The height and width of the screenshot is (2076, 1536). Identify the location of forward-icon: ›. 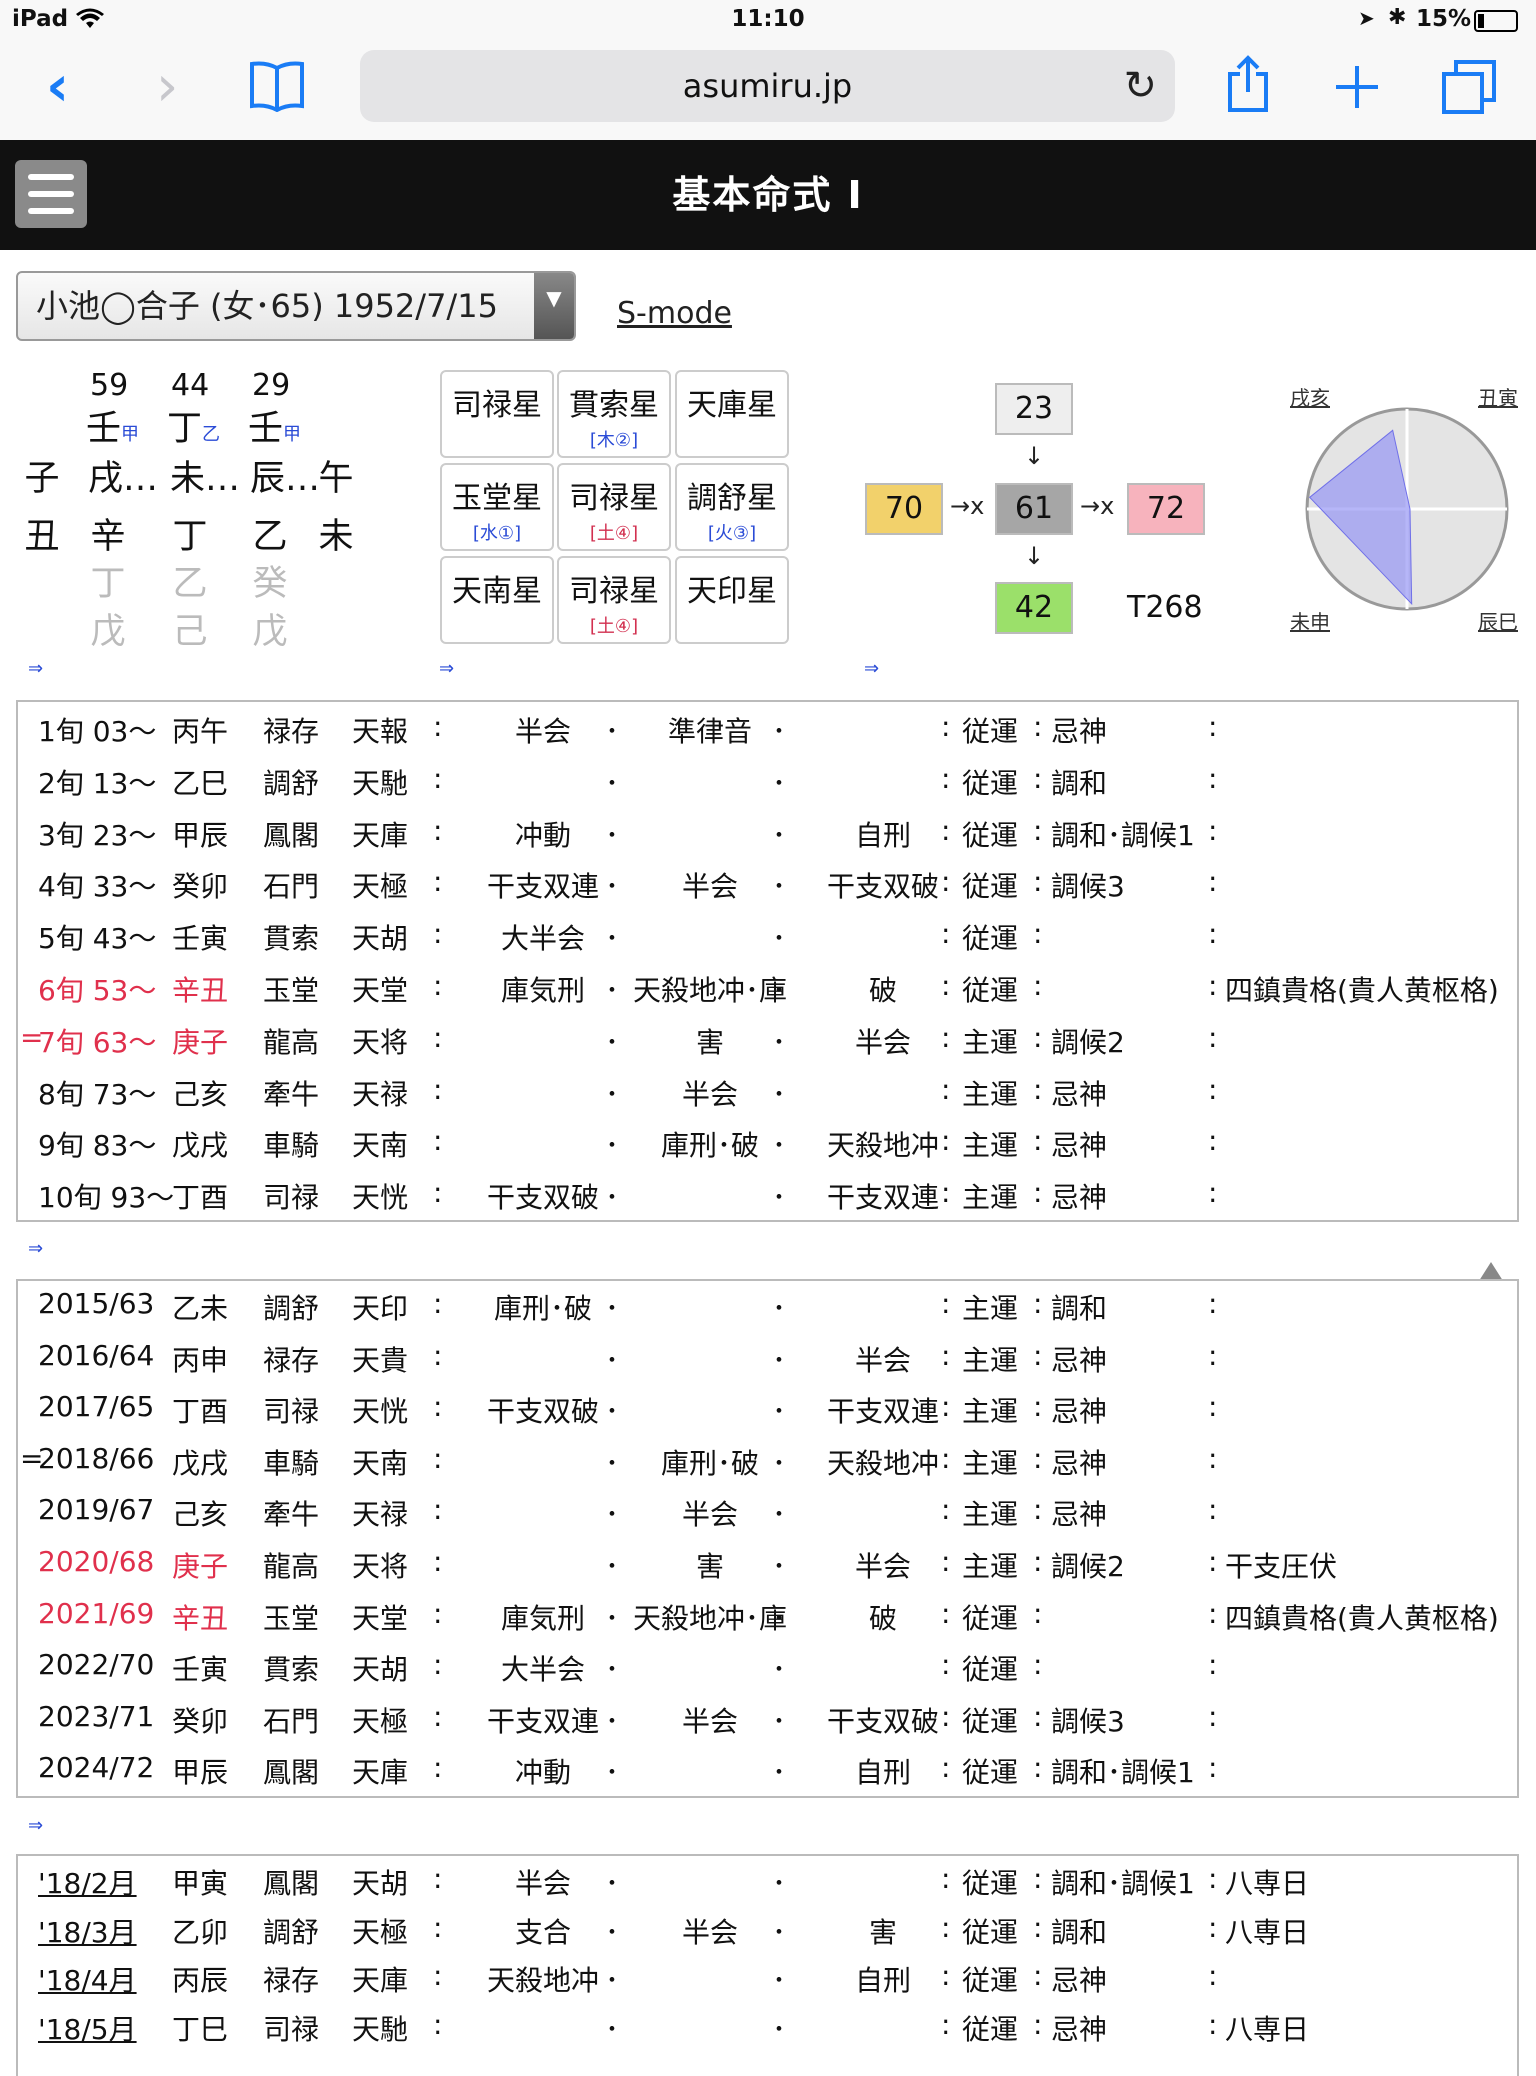
(167, 86).